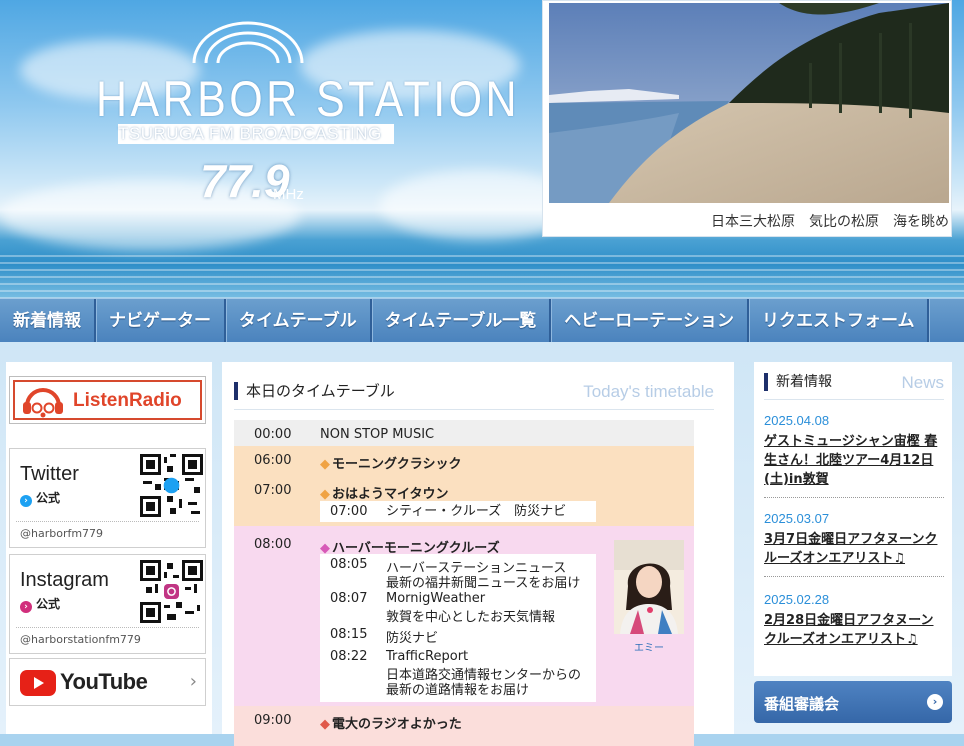  I want to click on news-date: 2025.04.08, so click(797, 420).